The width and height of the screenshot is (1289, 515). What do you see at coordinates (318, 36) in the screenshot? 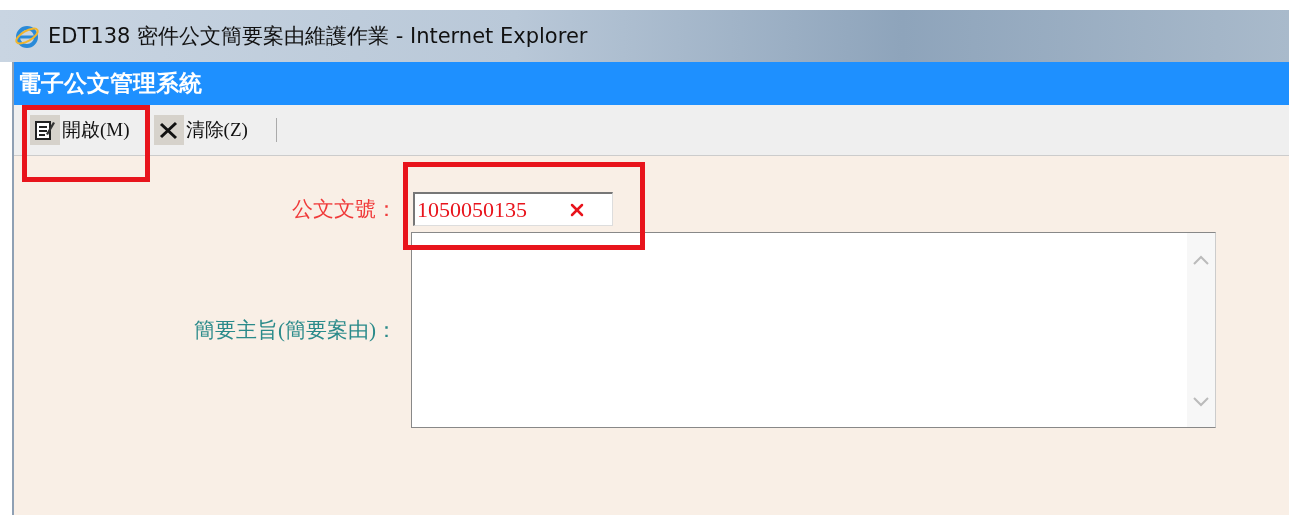
I see `window-title: EDT138 密件公文簡要案由維護作業 - Internet Explorer` at bounding box center [318, 36].